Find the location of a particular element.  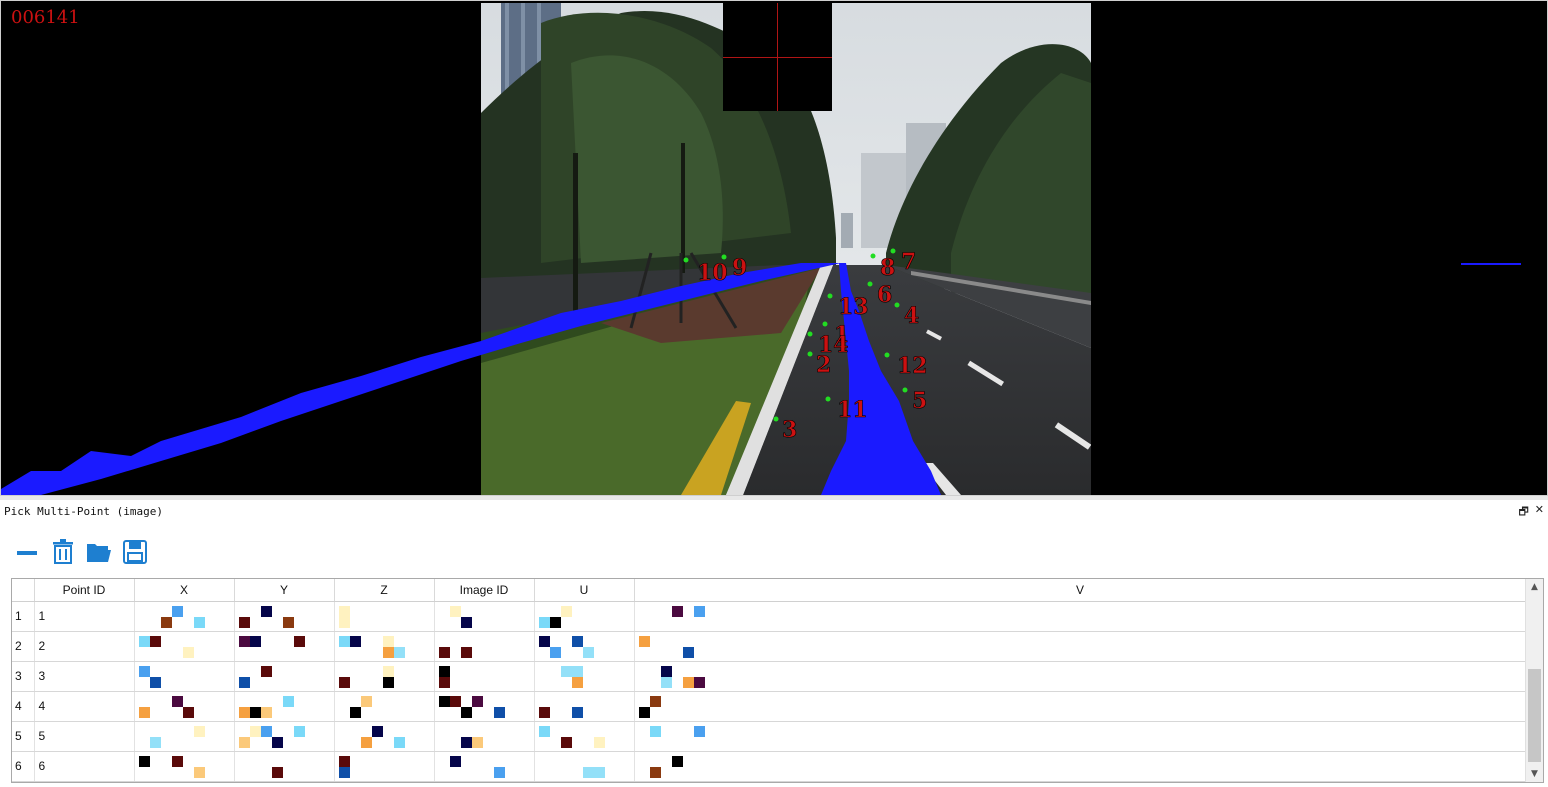

annotation-point-2: 2 is located at coordinates (819, 365).